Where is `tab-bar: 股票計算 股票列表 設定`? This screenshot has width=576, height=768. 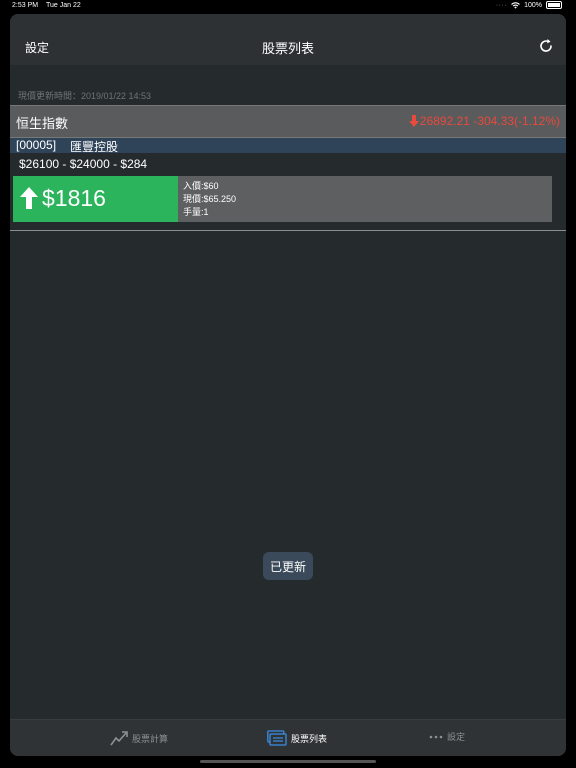
tab-bar: 股票計算 股票列表 設定 is located at coordinates (288, 737).